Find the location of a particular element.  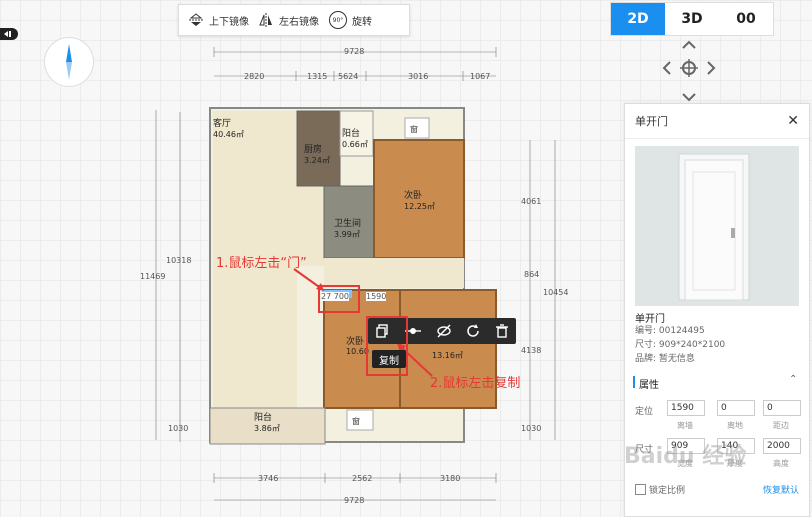

dim-left-bottom: 1030 is located at coordinates (178, 428).